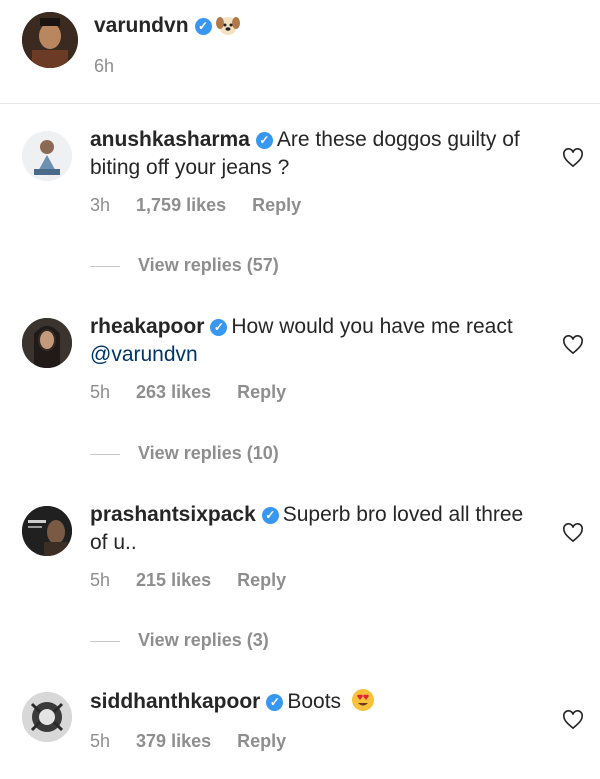 The image size is (600, 779). I want to click on view-replies-button: View replies (10), so click(184, 453).